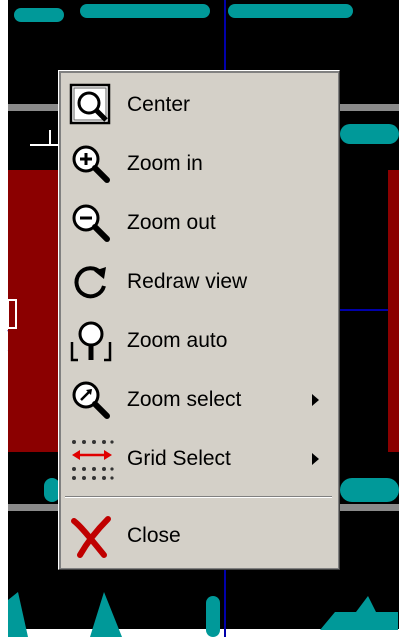 This screenshot has height=637, width=407. I want to click on redraw-icon, so click(91, 282).